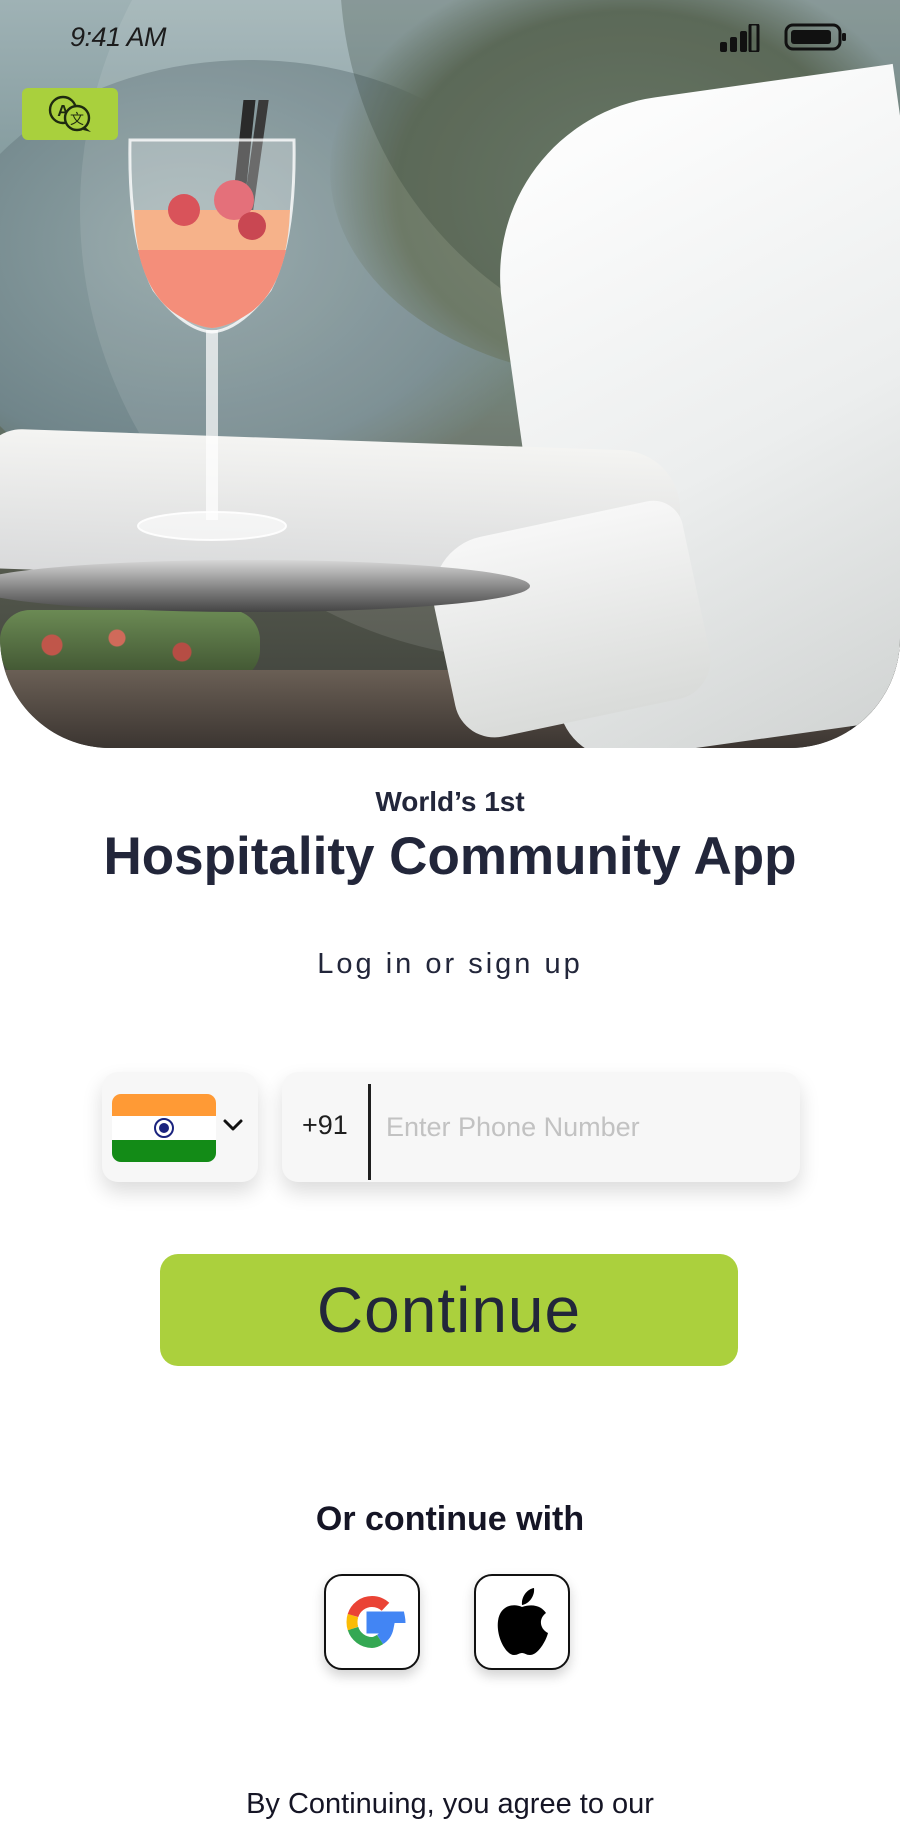 Image resolution: width=900 pixels, height=1828 pixels. Describe the element at coordinates (815, 37) in the screenshot. I see `battery-icon` at that location.